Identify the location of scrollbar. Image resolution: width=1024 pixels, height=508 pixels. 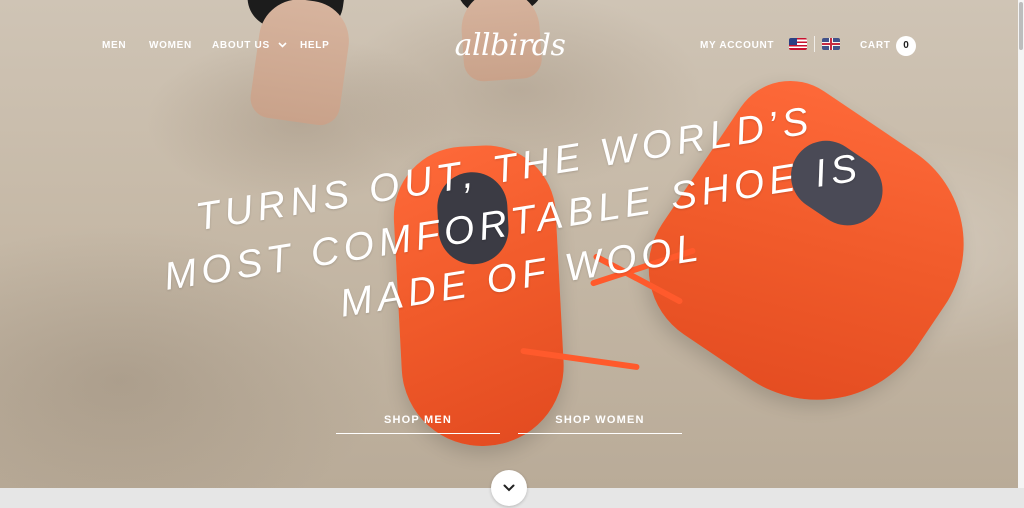
(1021, 244).